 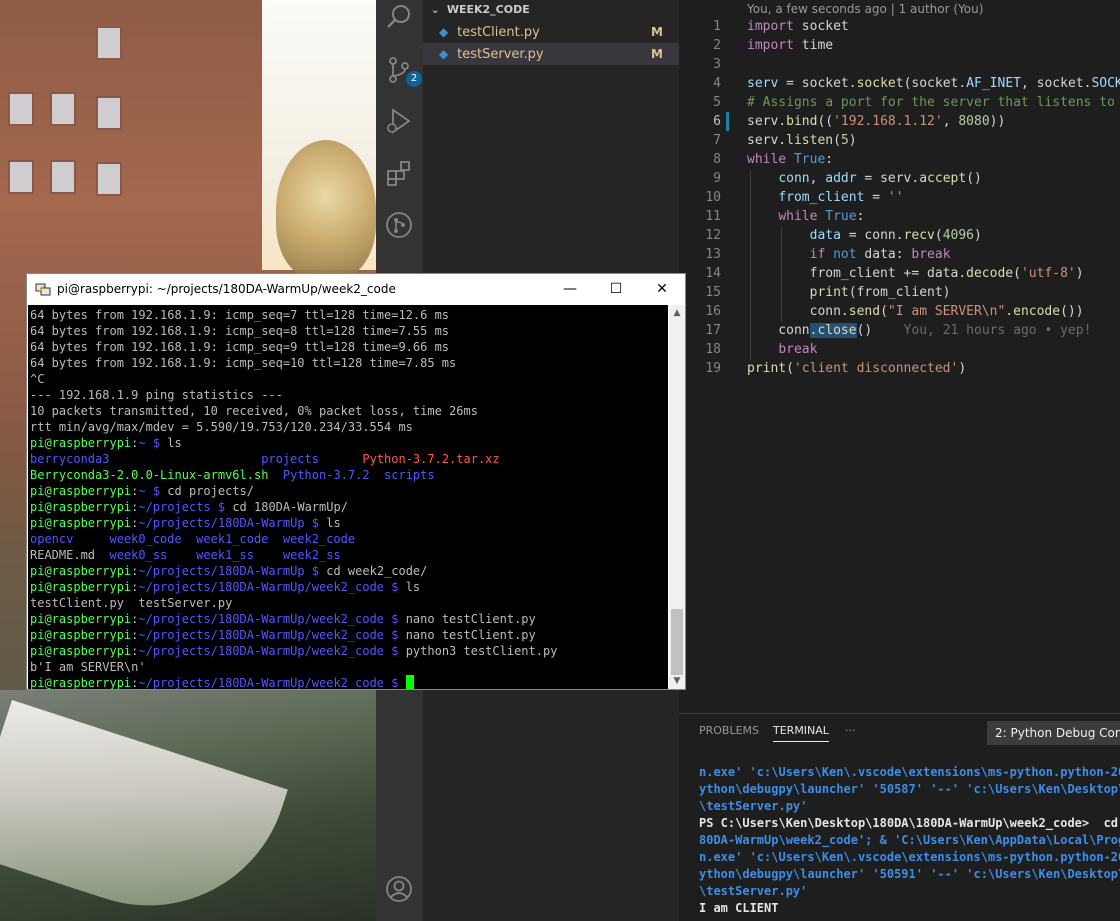 I want to click on more-actions-icon: ···, so click(x=850, y=730).